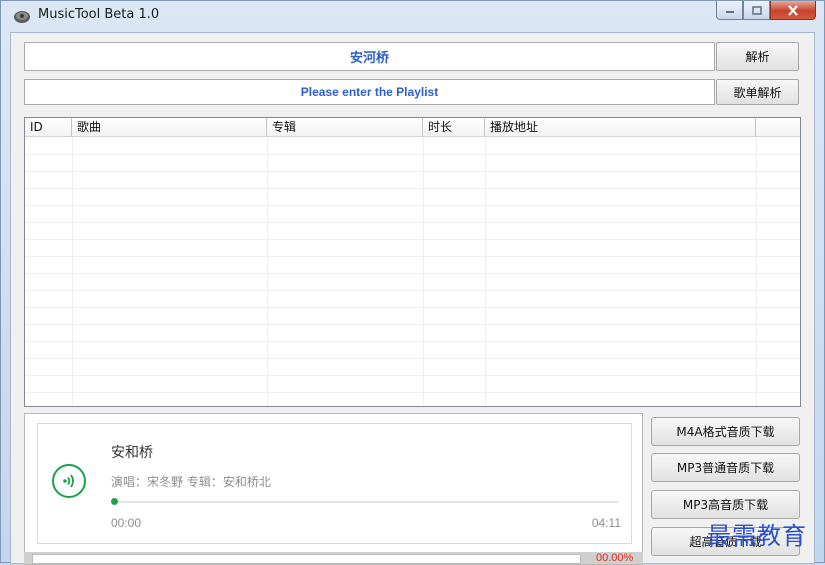 The width and height of the screenshot is (825, 565). Describe the element at coordinates (412, 16) in the screenshot. I see `title-bar: MusicTool Beta 1.0` at that location.